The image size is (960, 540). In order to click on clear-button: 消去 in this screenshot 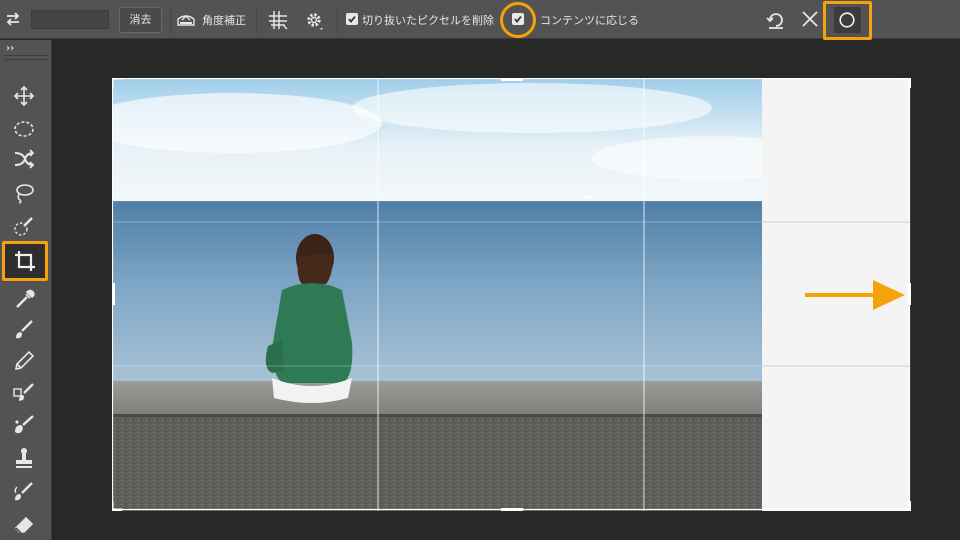, I will do `click(140, 20)`.